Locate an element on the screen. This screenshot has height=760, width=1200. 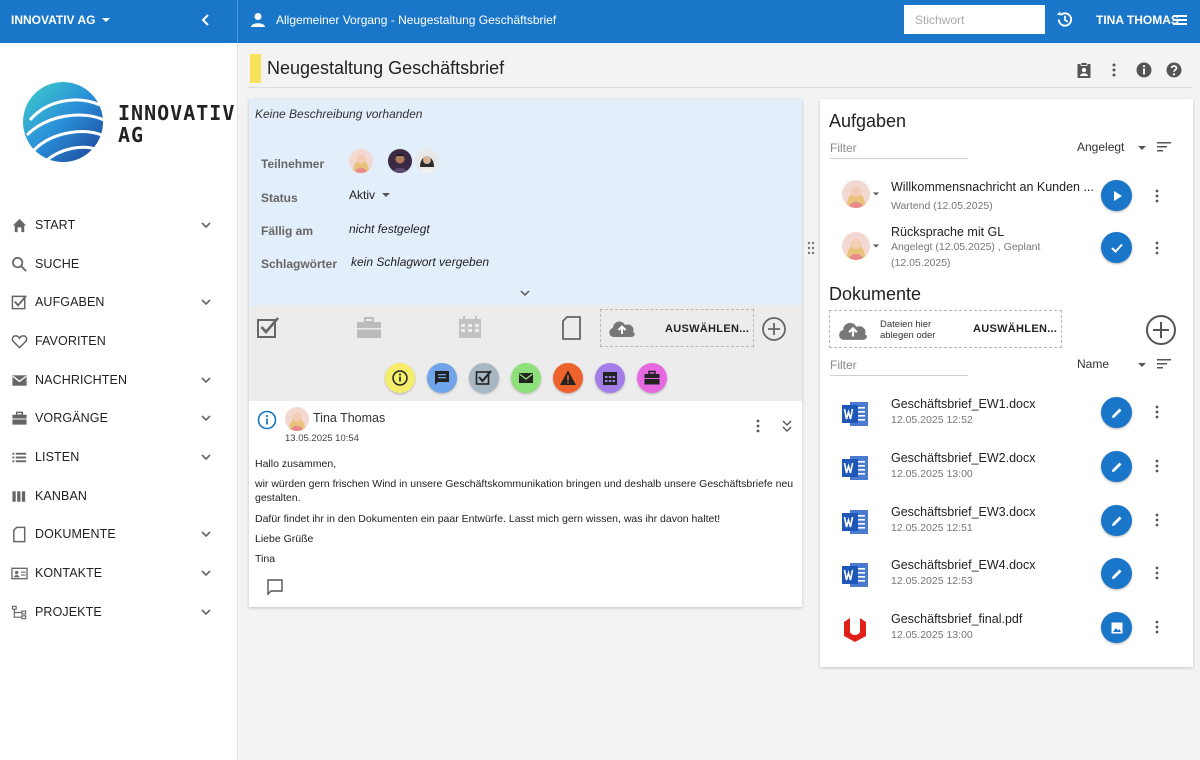
nav-item-start: START is located at coordinates (119, 225).